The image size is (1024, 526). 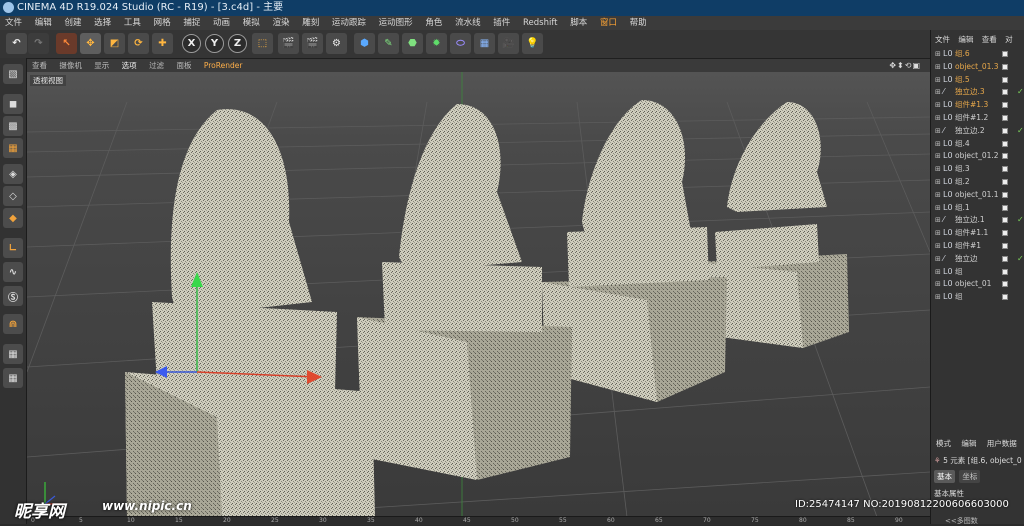 What do you see at coordinates (944, 476) in the screenshot?
I see `basic-tab-button: 基本` at bounding box center [944, 476].